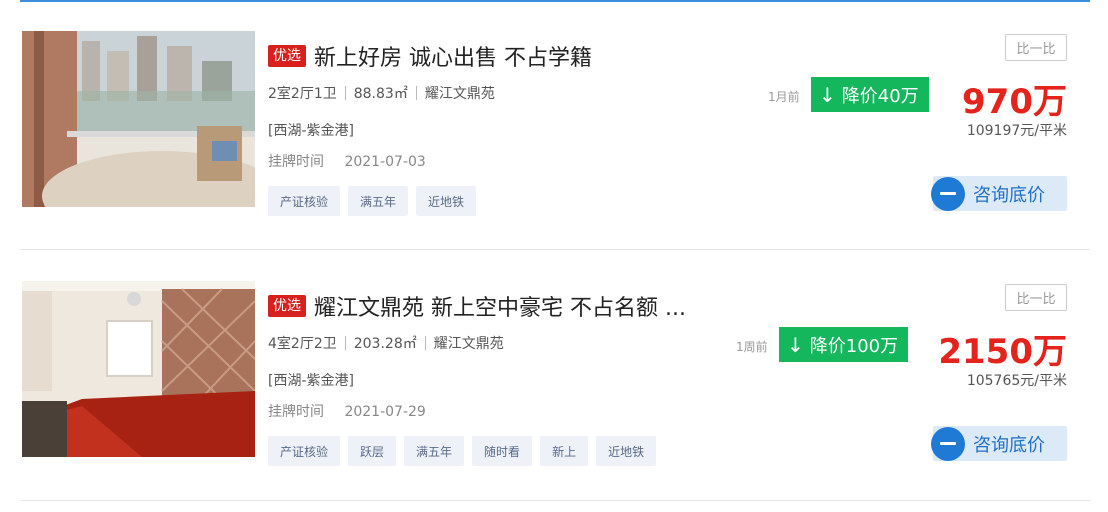 Image resolution: width=1108 pixels, height=512 pixels. I want to click on listing-meta: 2室2厅1卫 88.83㎡ 耀江文鼎苑, so click(381, 93).